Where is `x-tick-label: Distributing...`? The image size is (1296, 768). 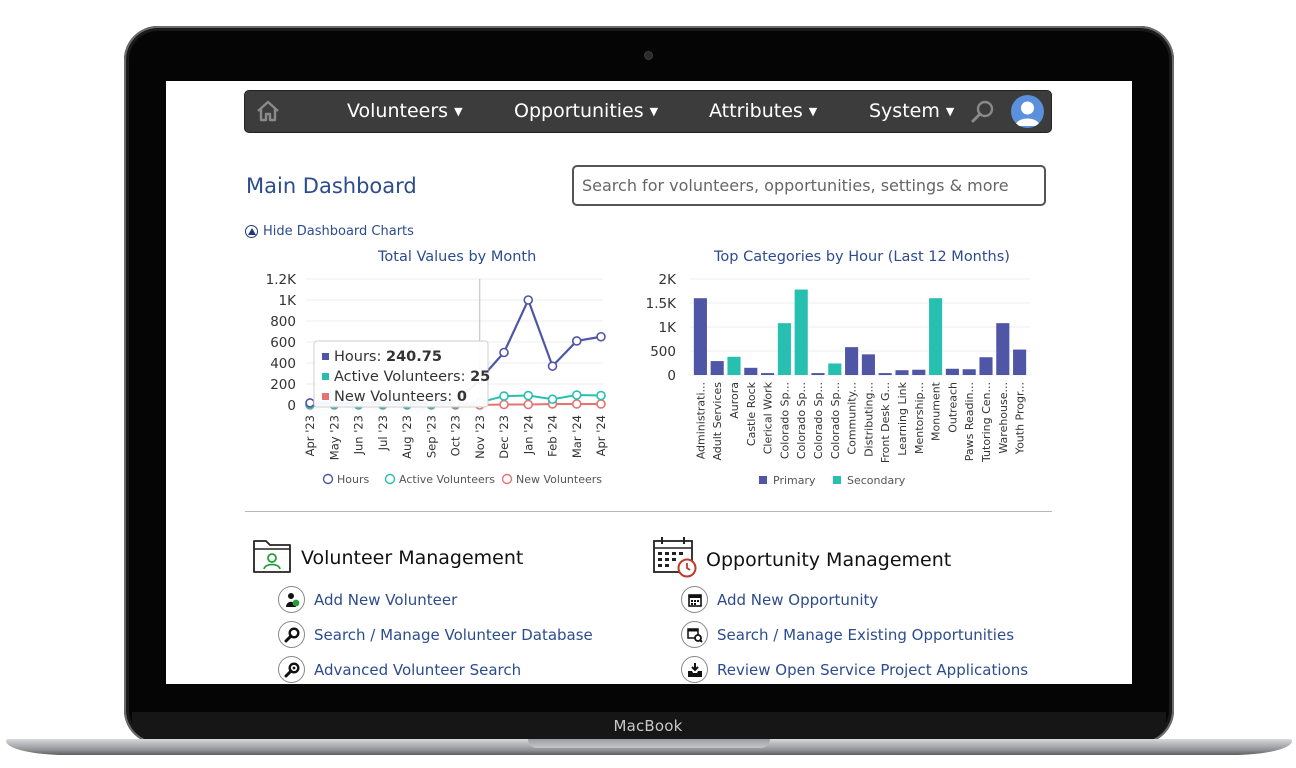
x-tick-label: Distributing... is located at coordinates (868, 419).